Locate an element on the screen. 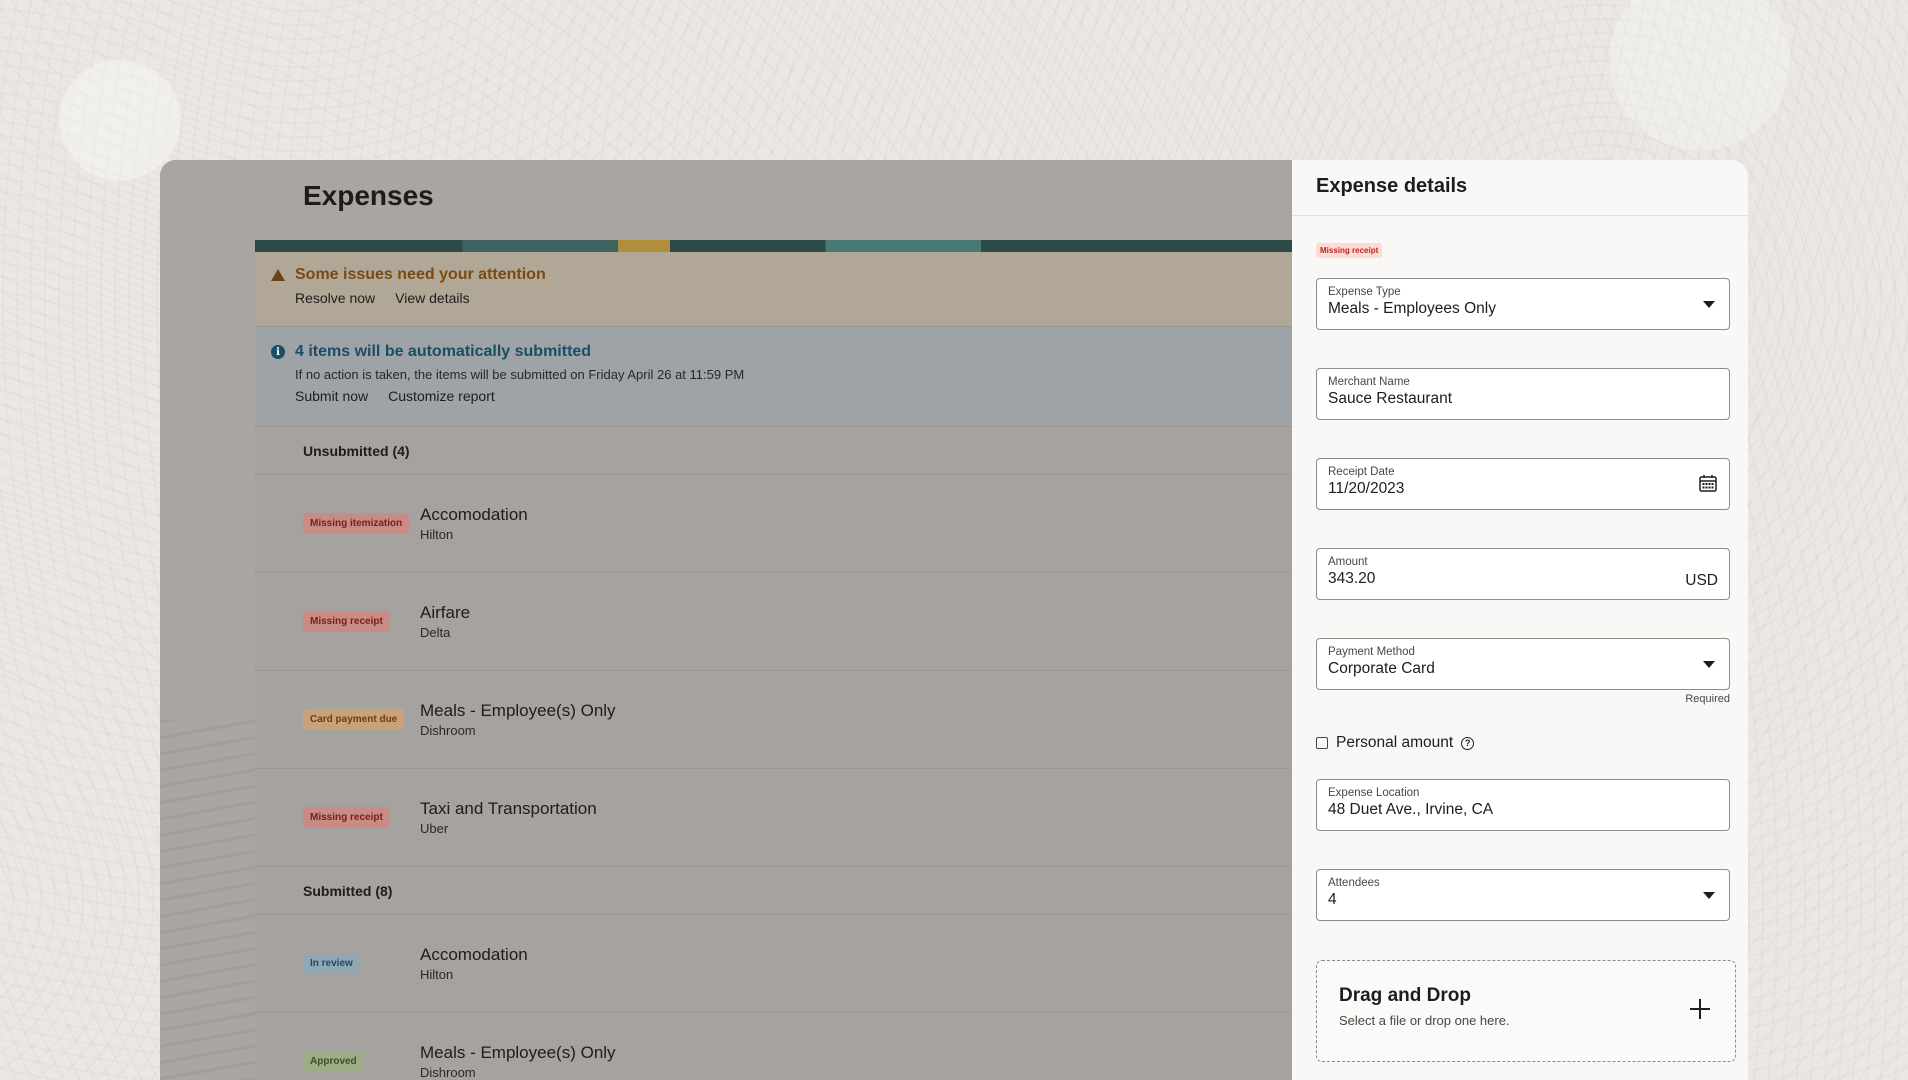  dropzone-subtitle: Select a file or drop one here. is located at coordinates (1424, 1020).